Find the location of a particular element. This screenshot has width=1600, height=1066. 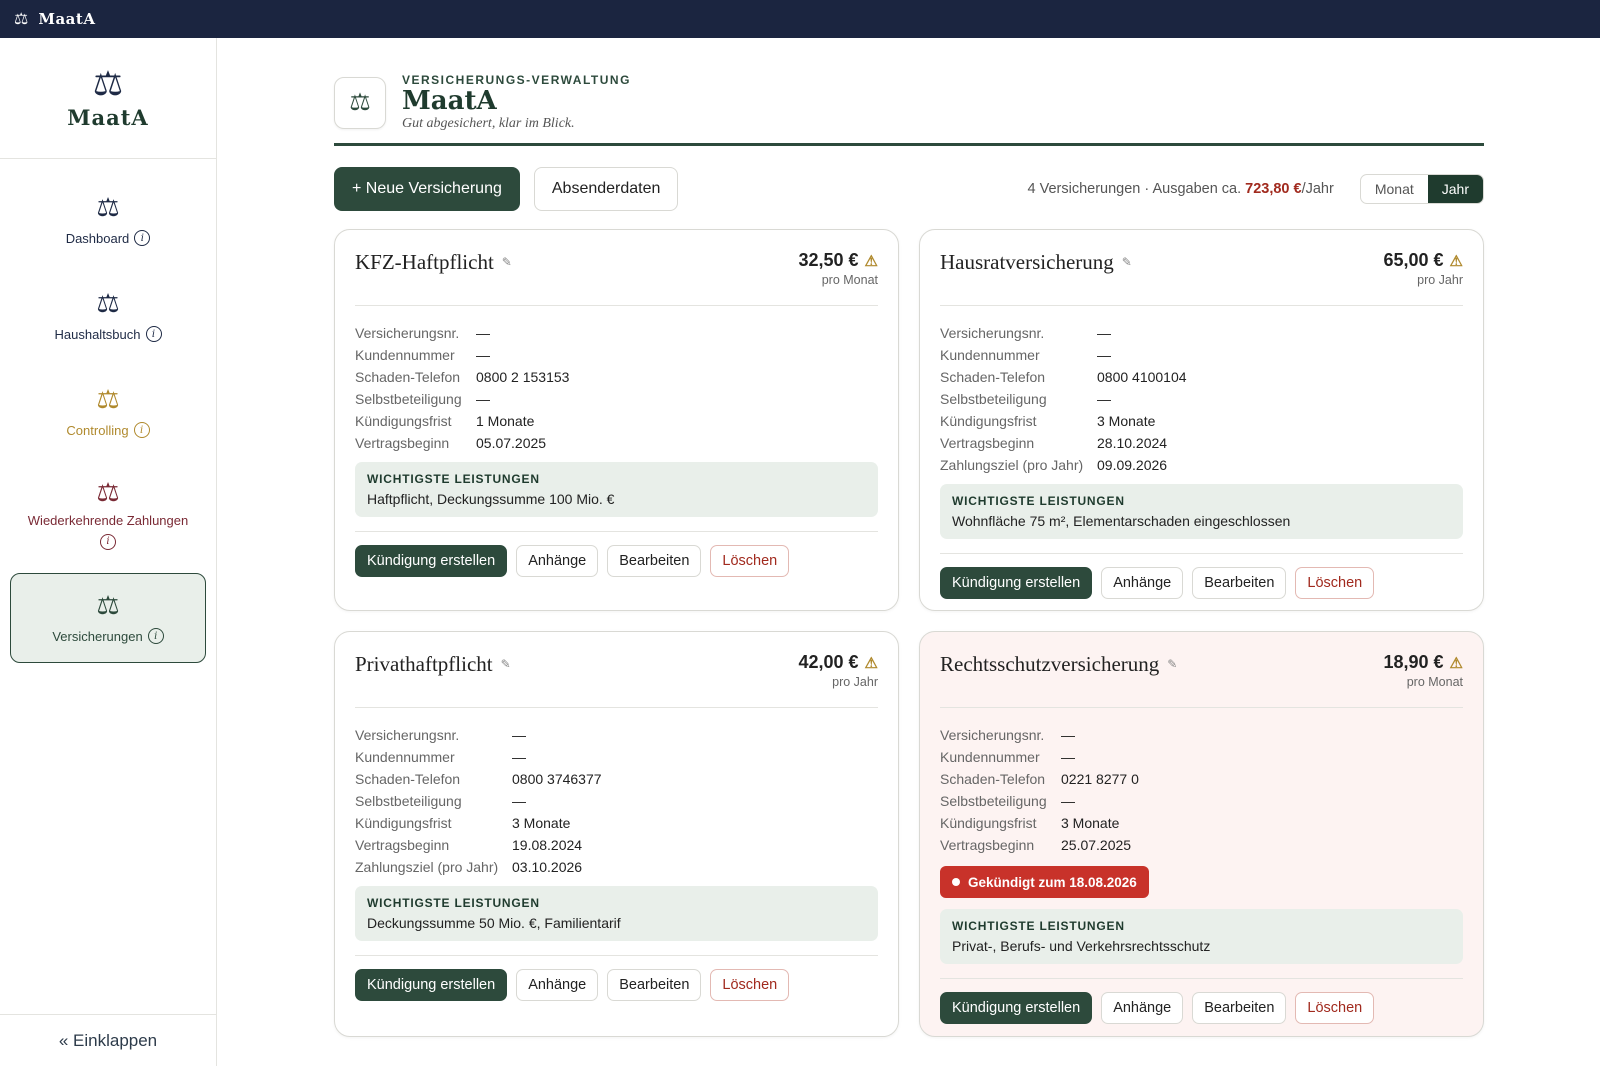

sidebar-item-haushaltsbuch: ⚖ Haushaltsbuch i is located at coordinates (108, 316).